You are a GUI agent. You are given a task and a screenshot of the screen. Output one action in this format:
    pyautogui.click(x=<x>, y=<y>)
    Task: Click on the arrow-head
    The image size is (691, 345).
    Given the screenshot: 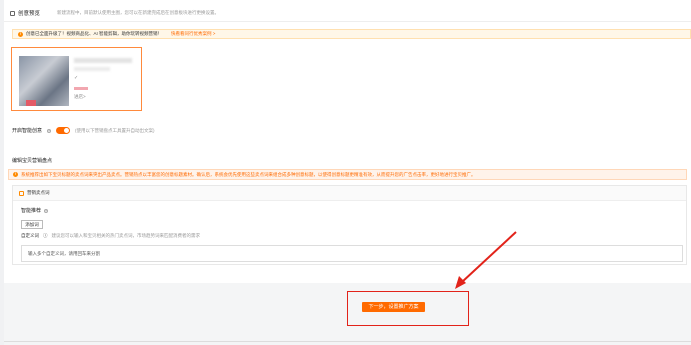 What is the action you would take?
    pyautogui.click(x=460, y=282)
    